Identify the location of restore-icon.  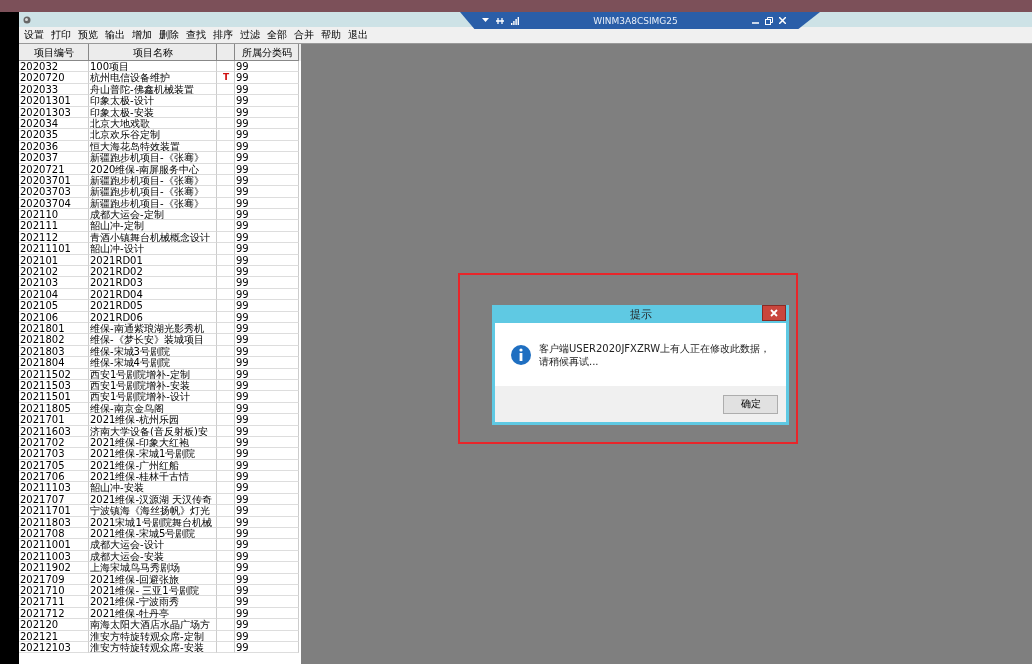
(769, 20).